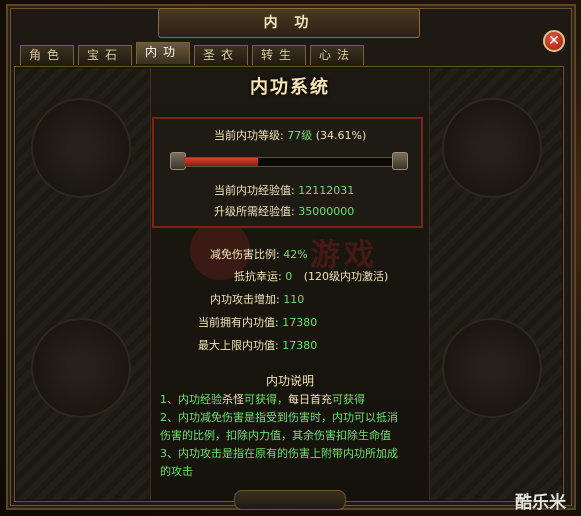 The height and width of the screenshot is (516, 581). I want to click on tab-character: 角色, so click(47, 55).